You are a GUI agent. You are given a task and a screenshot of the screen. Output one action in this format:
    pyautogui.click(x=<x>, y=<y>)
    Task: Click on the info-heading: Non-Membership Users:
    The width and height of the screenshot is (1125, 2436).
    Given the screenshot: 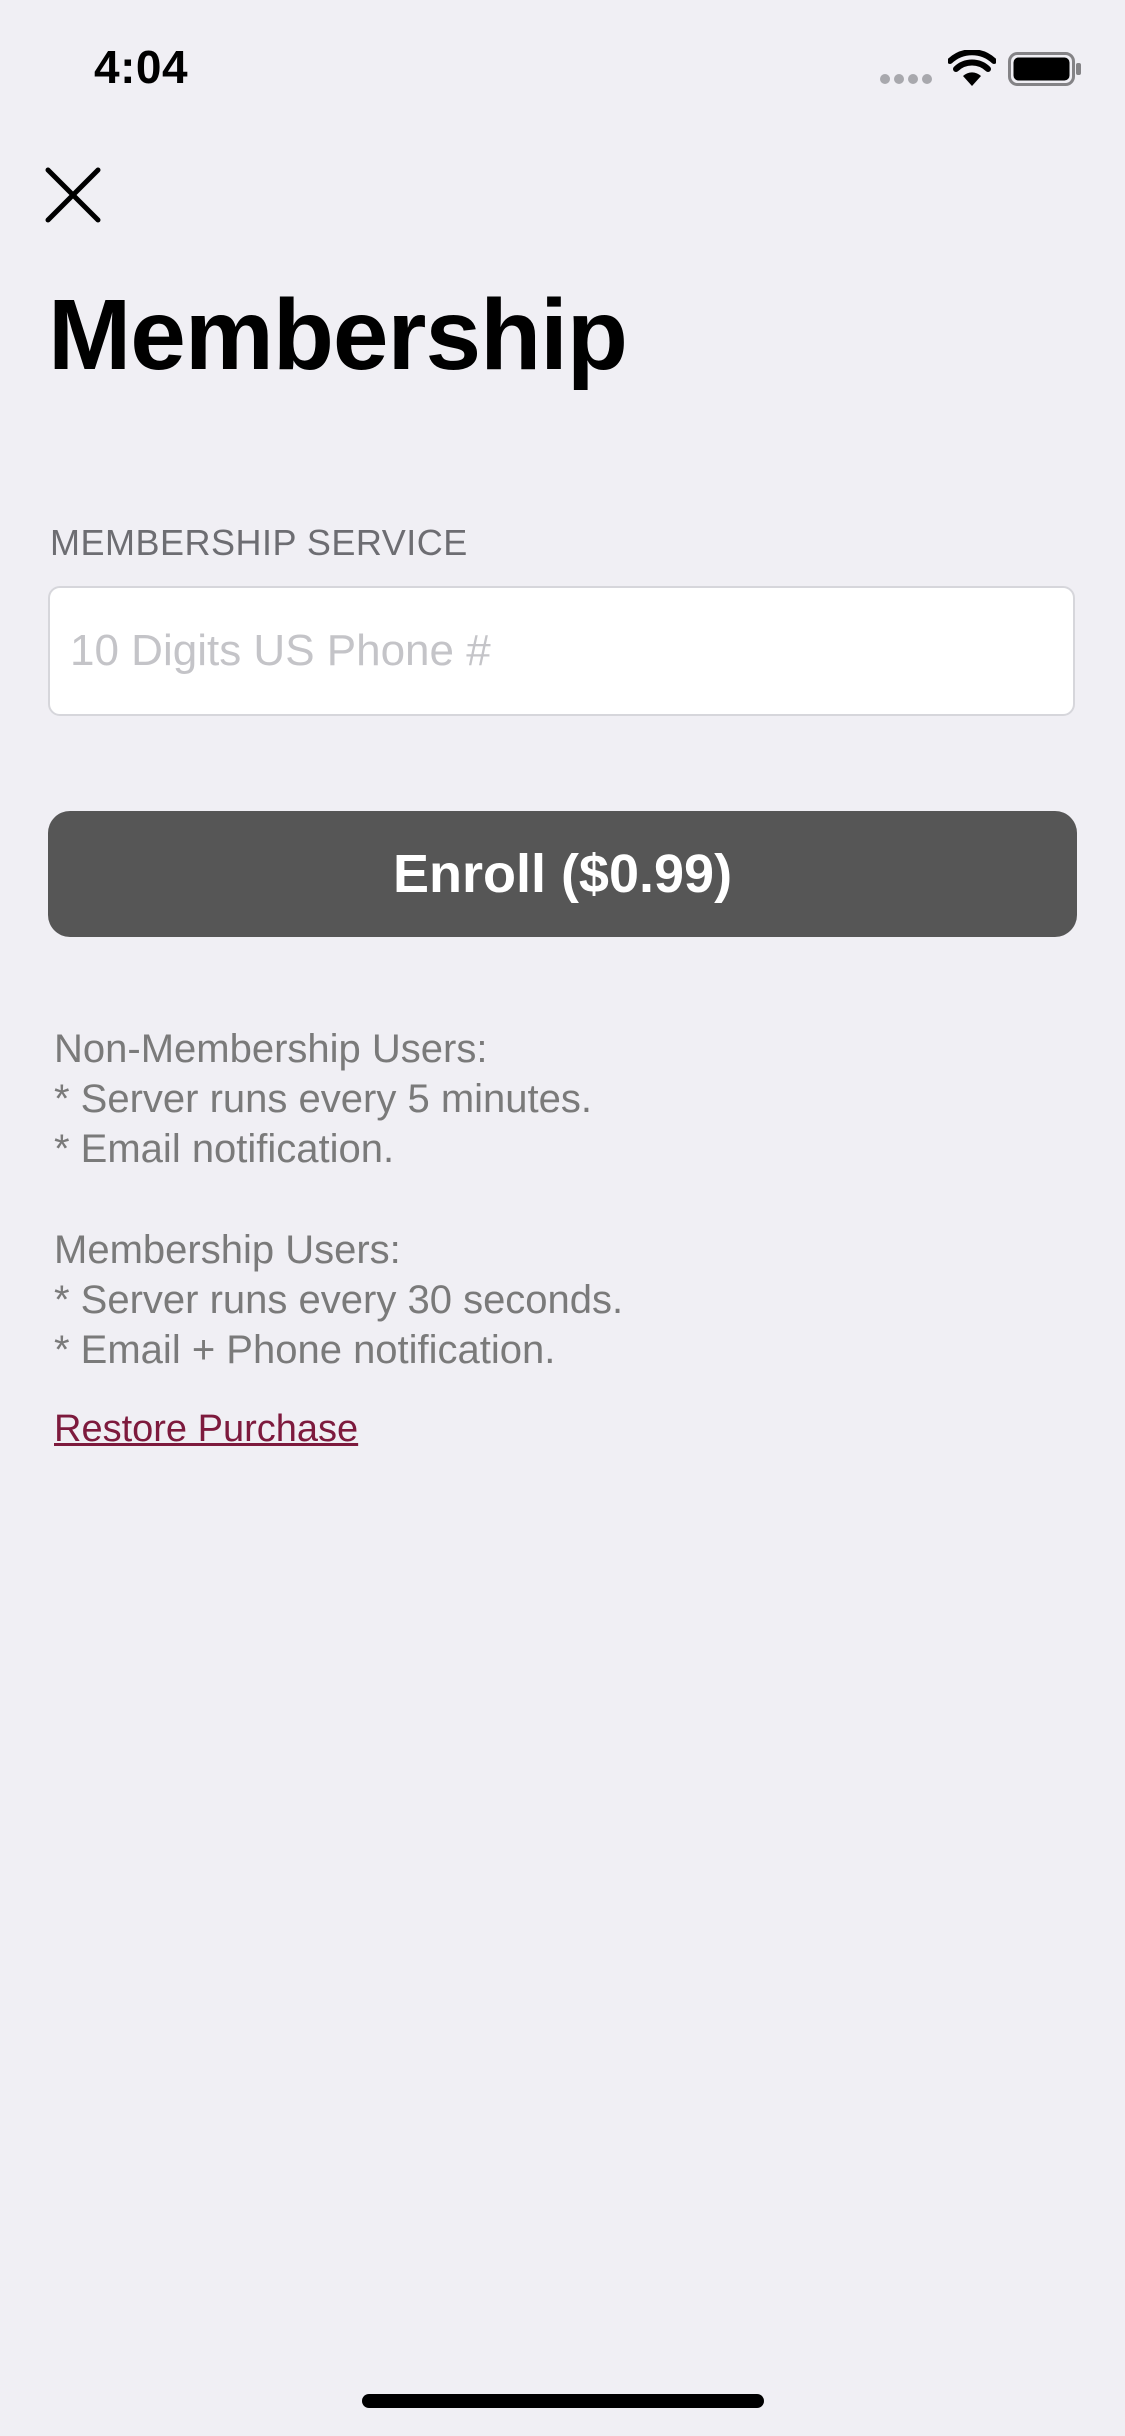 What is the action you would take?
    pyautogui.click(x=271, y=1049)
    